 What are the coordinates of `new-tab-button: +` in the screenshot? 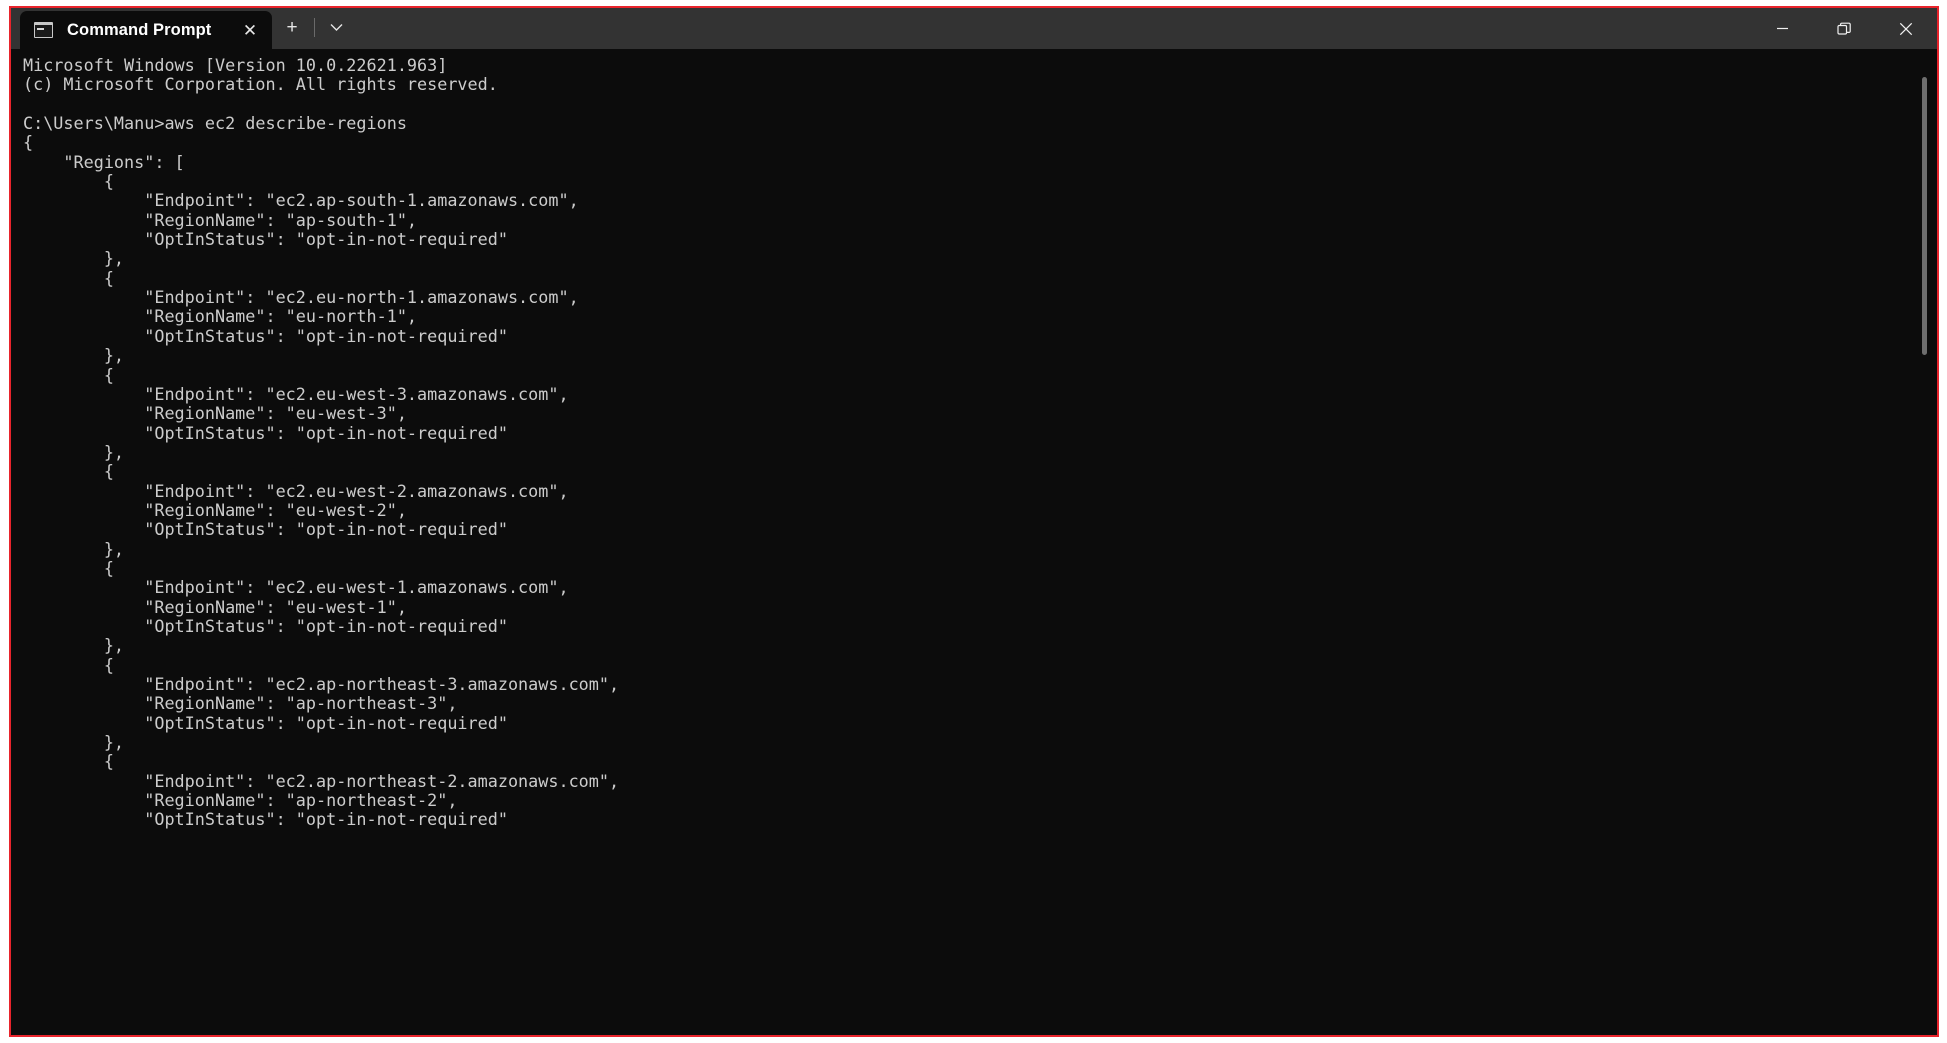 It's located at (292, 28).